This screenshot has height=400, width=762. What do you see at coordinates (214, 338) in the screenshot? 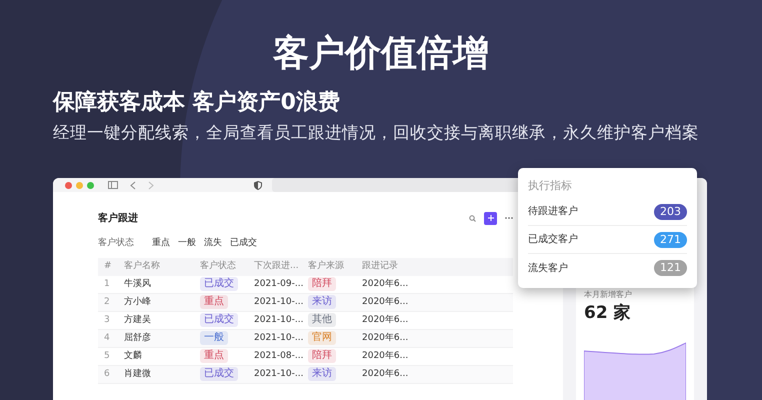
I see `status-tag: 一般` at bounding box center [214, 338].